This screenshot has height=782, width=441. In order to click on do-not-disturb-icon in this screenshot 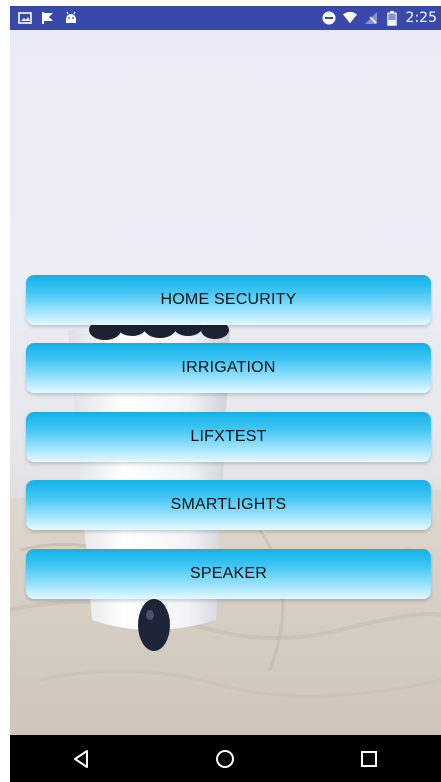, I will do `click(329, 18)`.